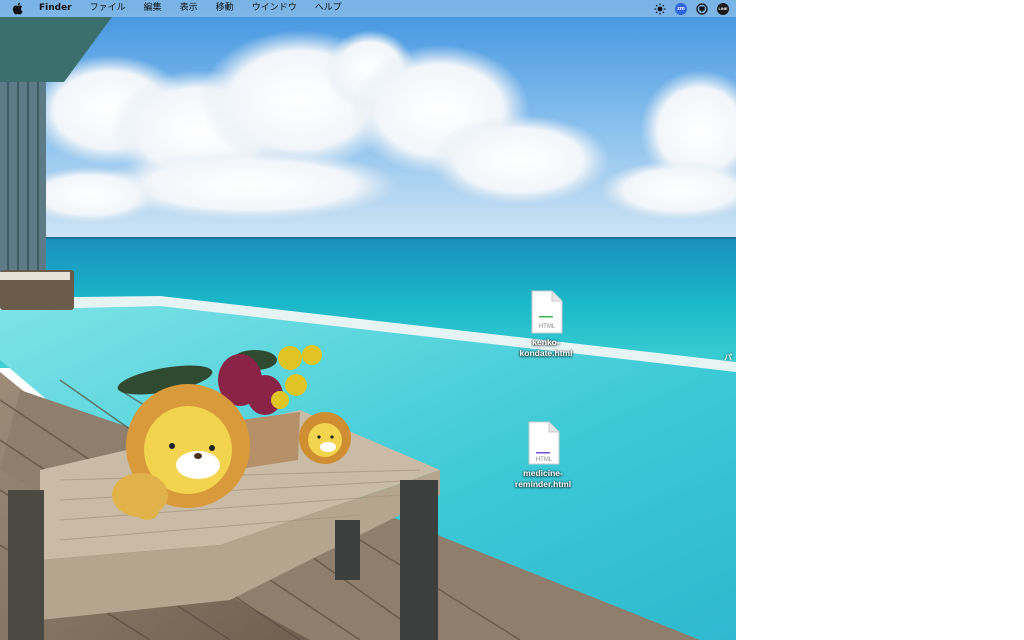 The width and height of the screenshot is (1024, 640). Describe the element at coordinates (153, 8) in the screenshot. I see `menu-edit: 編集` at that location.